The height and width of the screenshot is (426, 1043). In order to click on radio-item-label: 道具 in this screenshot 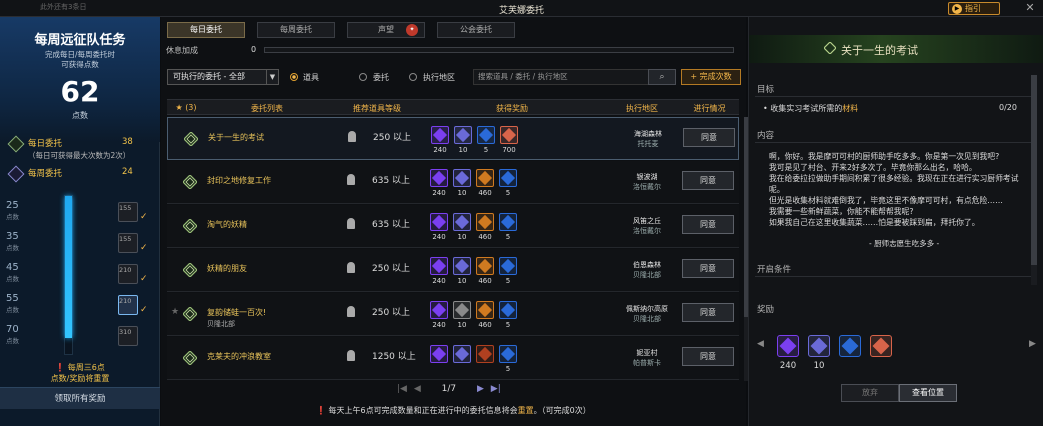, I will do `click(311, 77)`.